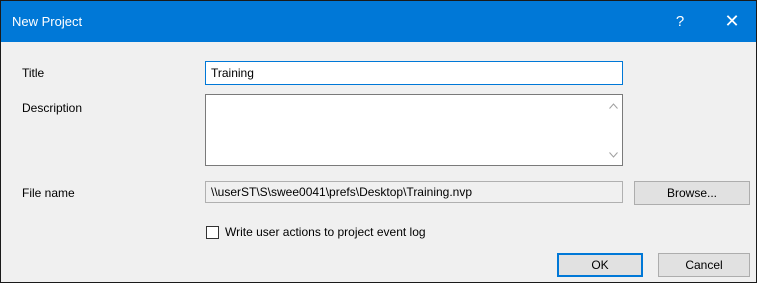  I want to click on question-icon: ?, so click(680, 21).